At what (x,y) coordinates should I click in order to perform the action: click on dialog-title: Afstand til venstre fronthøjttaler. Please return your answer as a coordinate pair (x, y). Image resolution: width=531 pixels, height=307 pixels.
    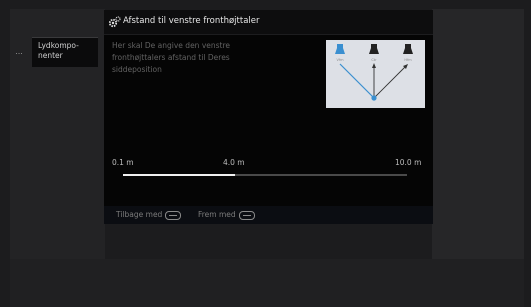
    Looking at the image, I should click on (191, 21).